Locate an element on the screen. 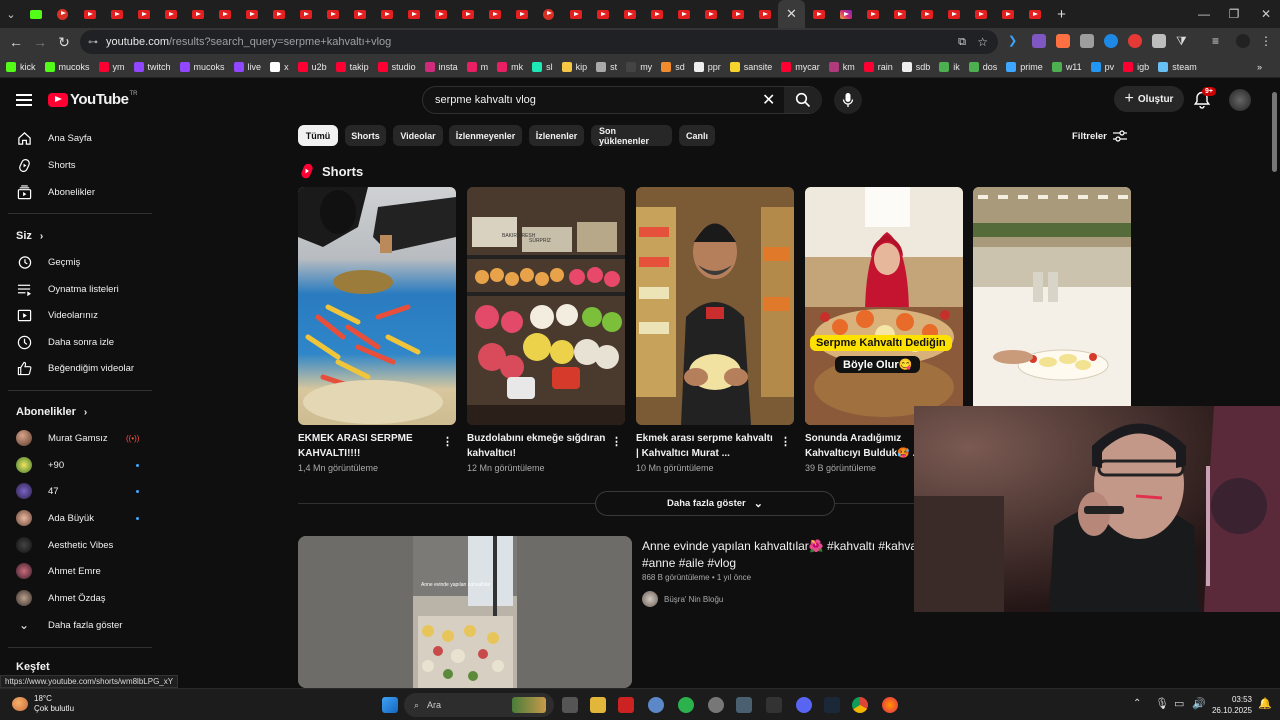  scrollbar-thumb is located at coordinates (1274, 132).